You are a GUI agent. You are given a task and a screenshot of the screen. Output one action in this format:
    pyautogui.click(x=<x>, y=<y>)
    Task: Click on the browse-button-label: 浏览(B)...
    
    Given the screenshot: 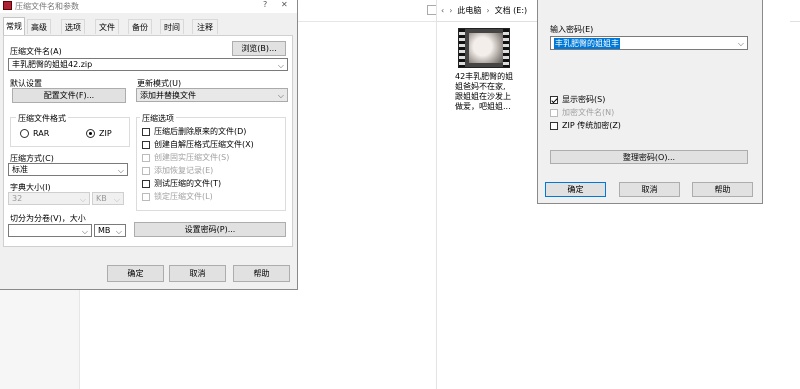 What is the action you would take?
    pyautogui.click(x=259, y=48)
    